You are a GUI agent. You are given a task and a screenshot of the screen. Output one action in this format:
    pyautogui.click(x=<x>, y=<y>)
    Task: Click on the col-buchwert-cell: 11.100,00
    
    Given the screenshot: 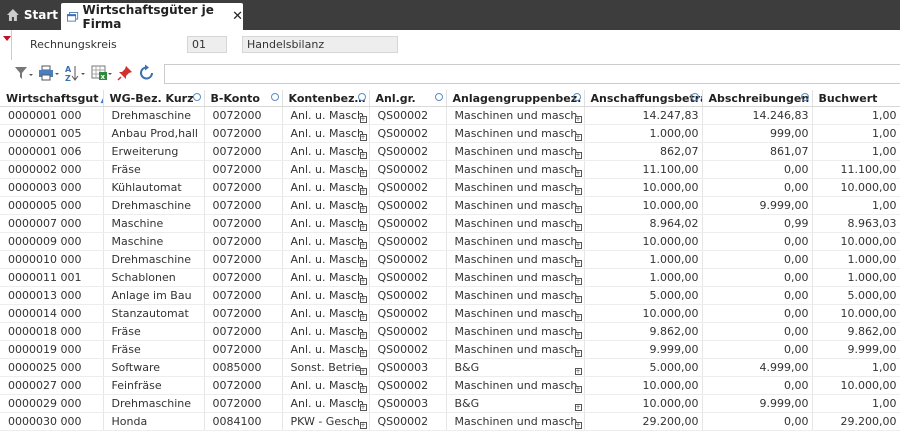 What is the action you would take?
    pyautogui.click(x=856, y=169)
    